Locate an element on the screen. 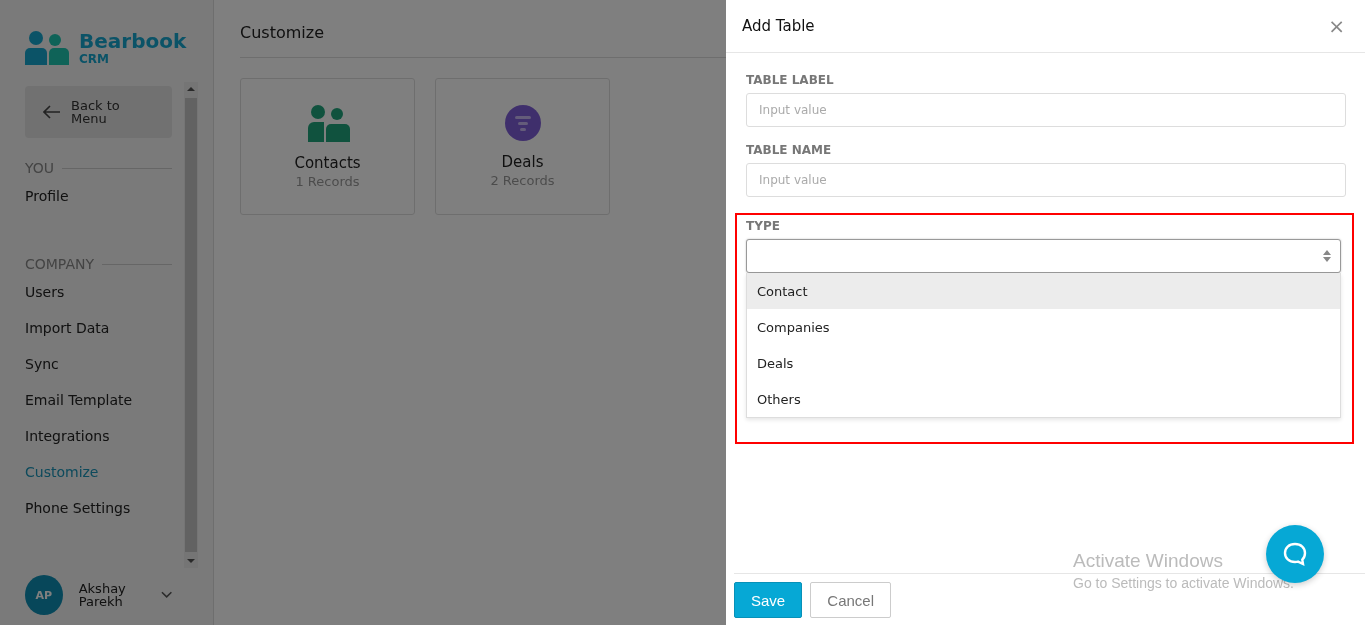 The height and width of the screenshot is (625, 1365). dropdown-option: Deals is located at coordinates (1043, 363).